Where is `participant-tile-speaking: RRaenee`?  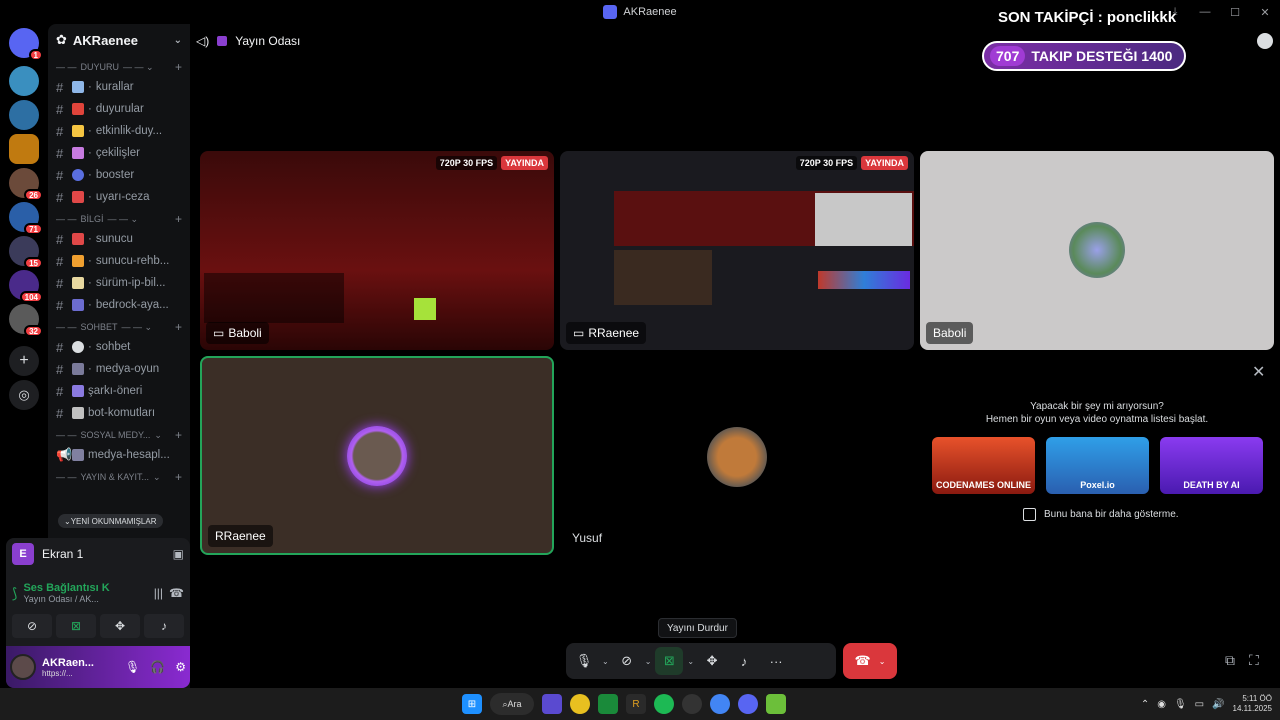 participant-tile-speaking: RRaenee is located at coordinates (377, 455).